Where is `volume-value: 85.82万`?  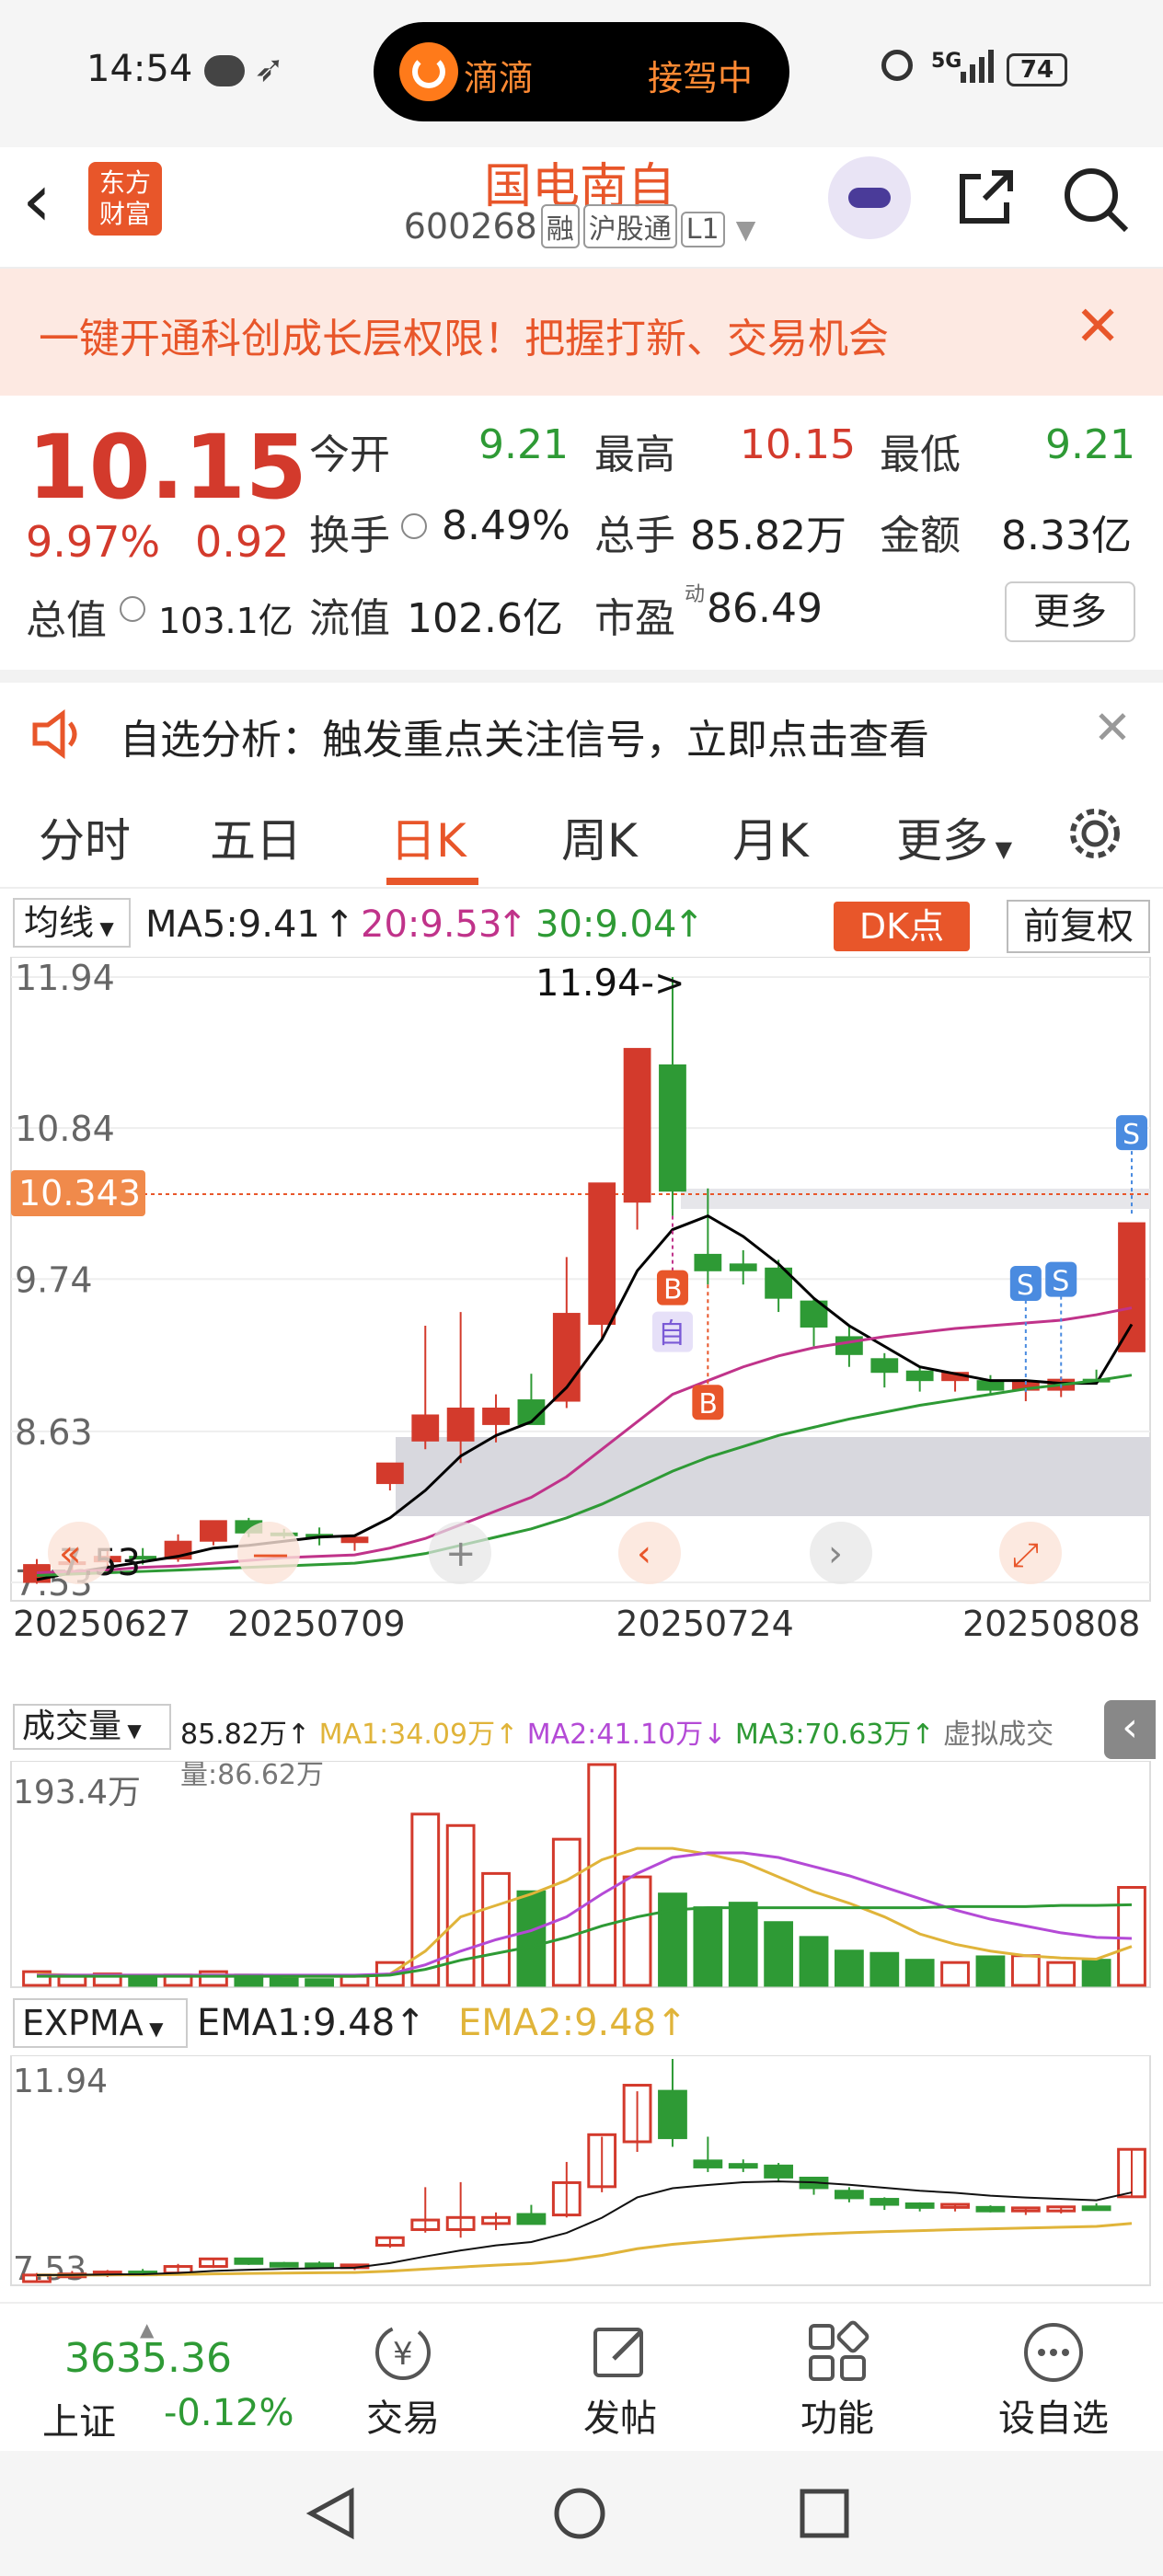 volume-value: 85.82万 is located at coordinates (234, 1735).